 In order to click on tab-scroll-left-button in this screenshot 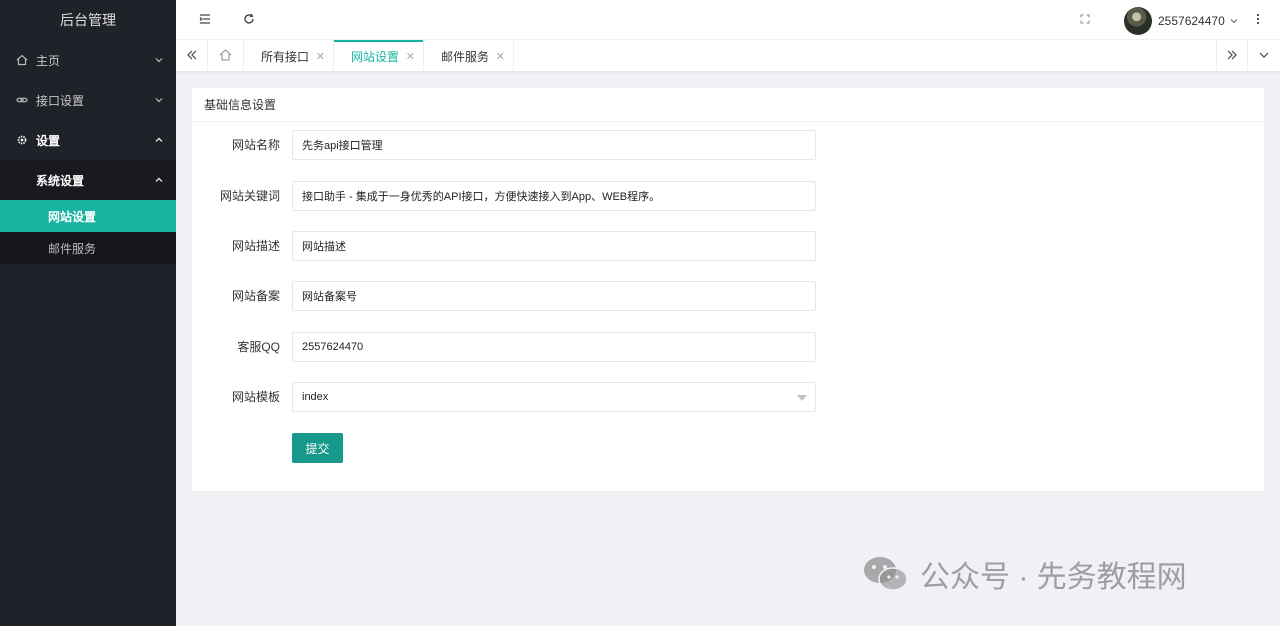, I will do `click(192, 56)`.